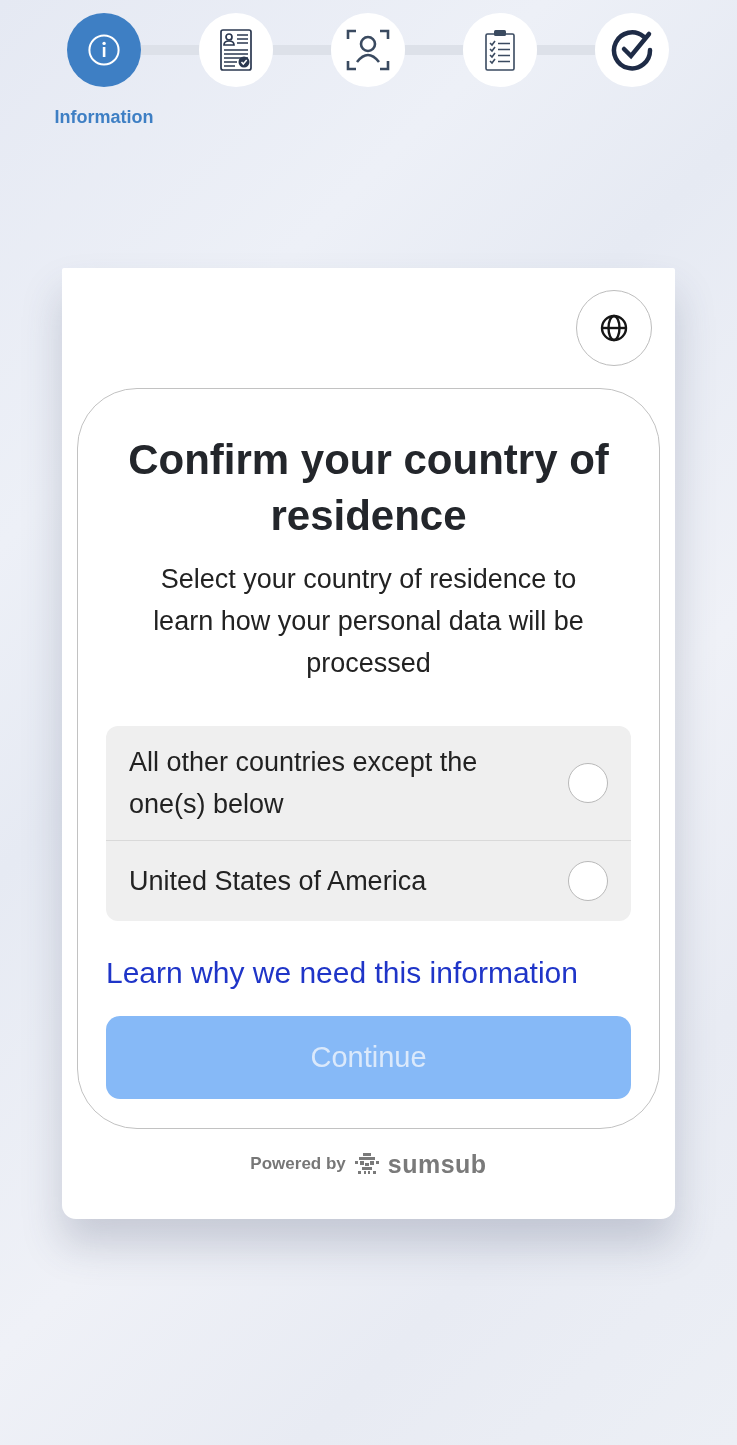 The image size is (737, 1445). What do you see at coordinates (104, 117) in the screenshot?
I see `step-label: Information` at bounding box center [104, 117].